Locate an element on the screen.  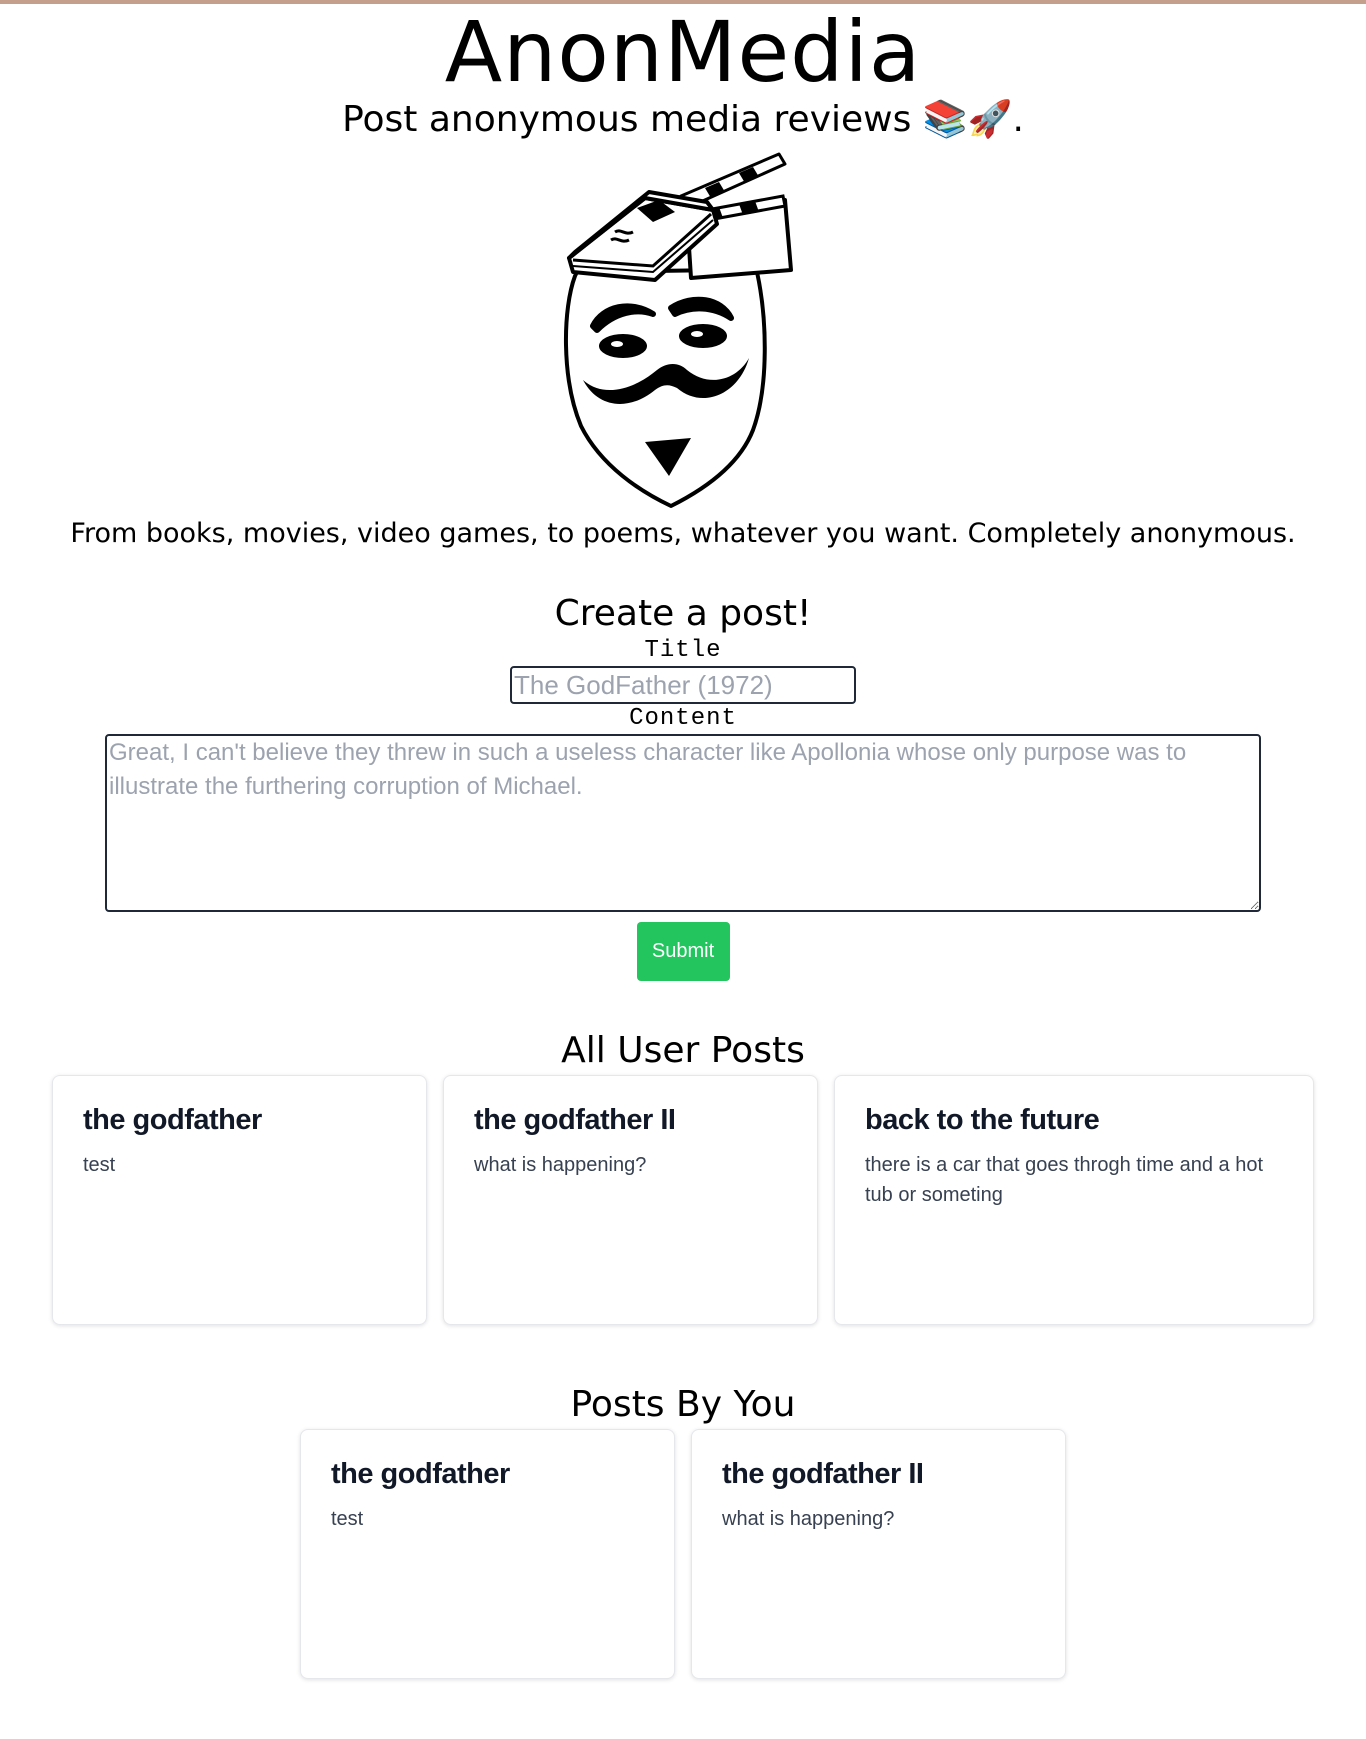
anonymous-mask-logo-icon is located at coordinates (683, 330).